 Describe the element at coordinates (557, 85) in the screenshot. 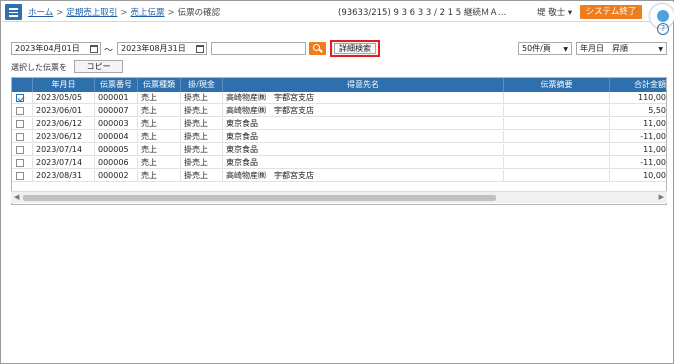

I see `column-header-memo: 伝票摘要` at that location.